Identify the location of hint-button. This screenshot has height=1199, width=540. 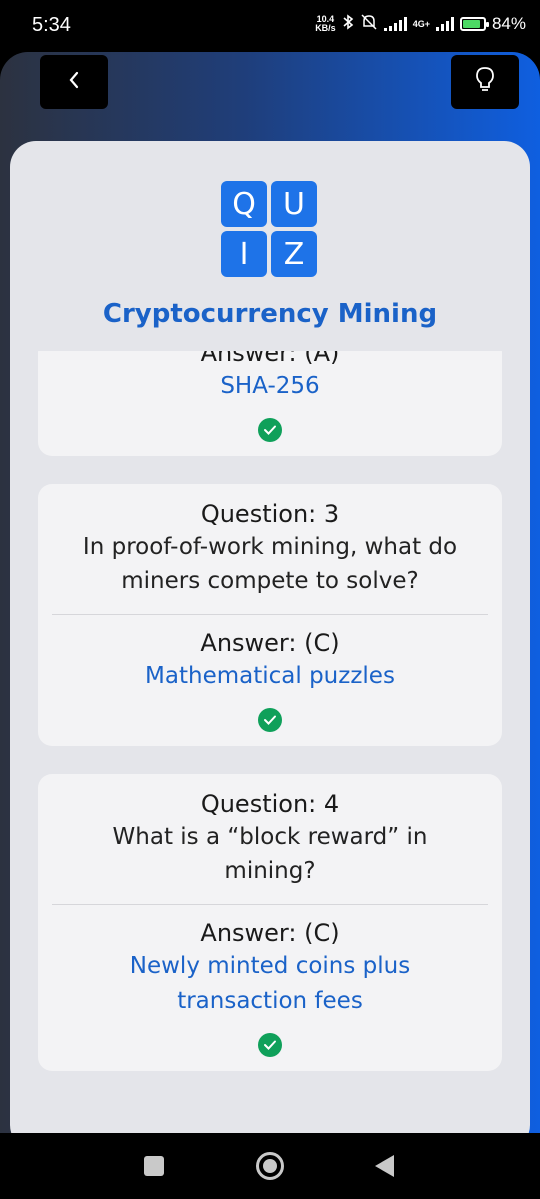
(485, 82).